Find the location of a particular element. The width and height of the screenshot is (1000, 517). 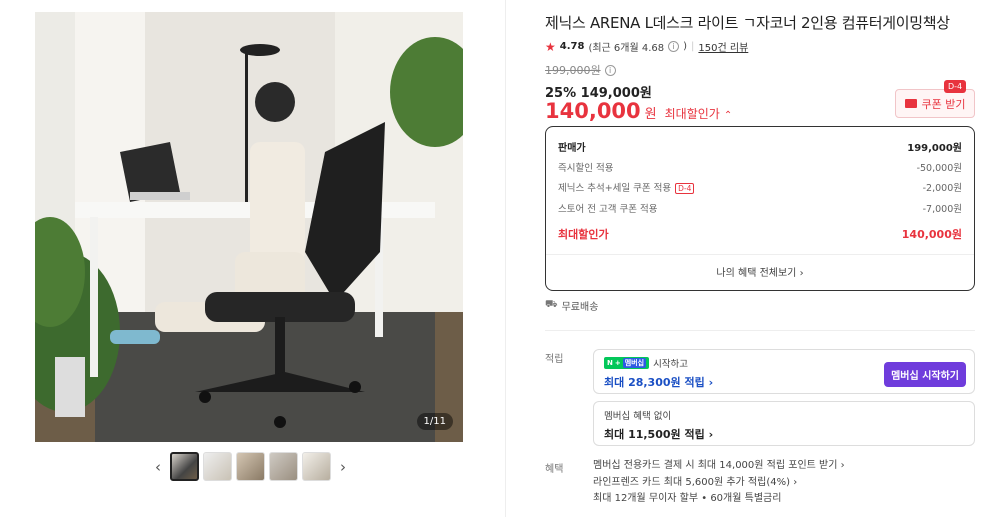

benefit-text: 라인프렌즈 카드 최대 5,600원 추가 적립(4%) is located at coordinates (691, 482).